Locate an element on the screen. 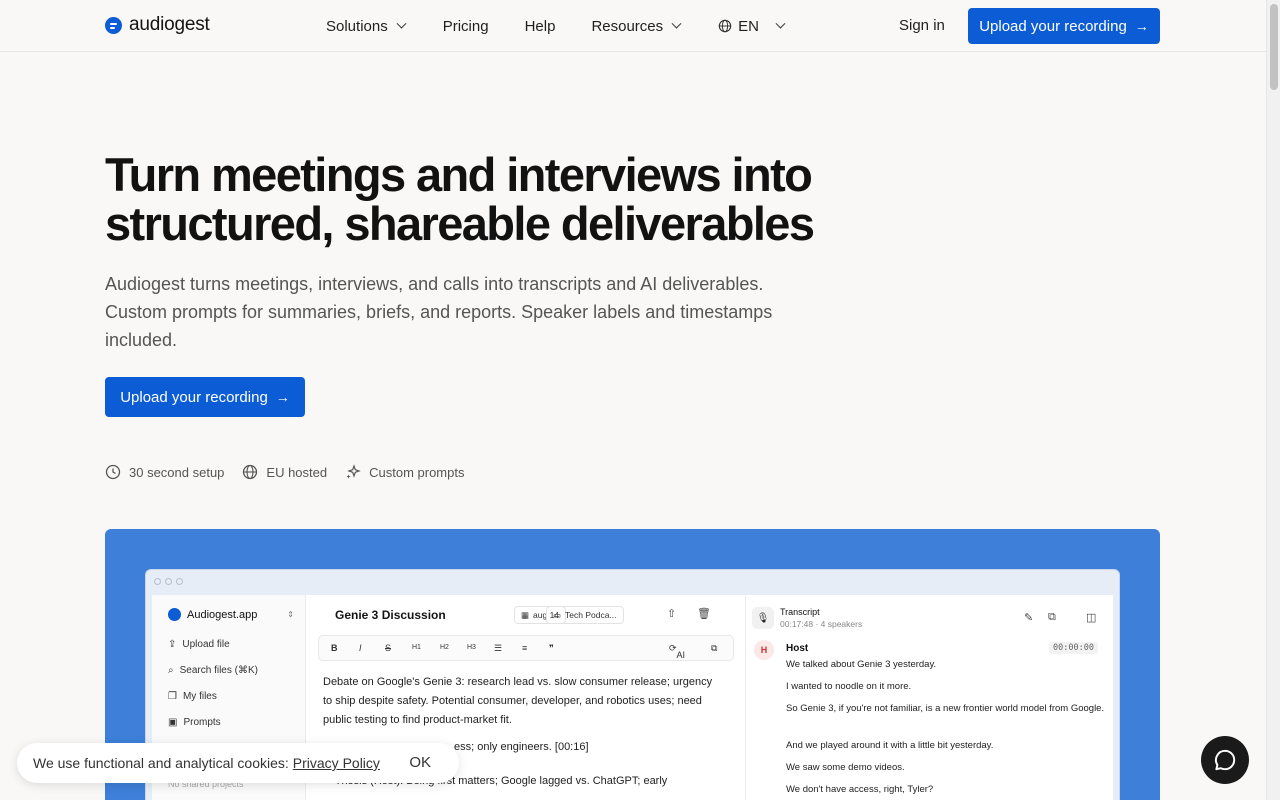  brand-logo: audiogest is located at coordinates (157, 25).